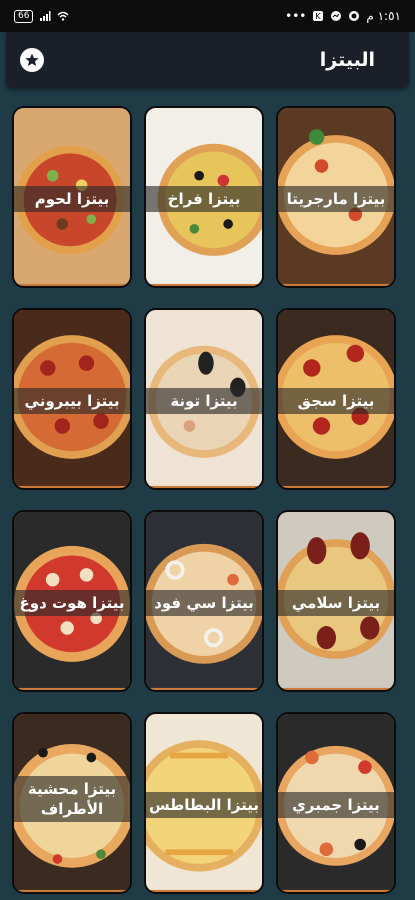 The image size is (415, 900). I want to click on pizza-card-label: بيتزا فراخ, so click(204, 199).